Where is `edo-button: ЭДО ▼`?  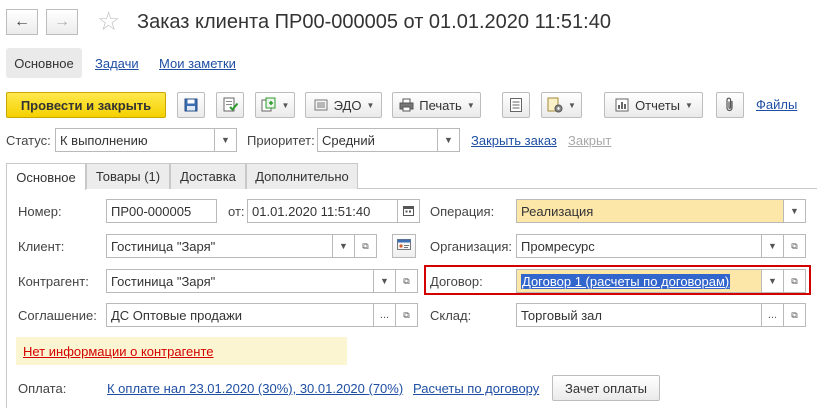 edo-button: ЭДО ▼ is located at coordinates (343, 105).